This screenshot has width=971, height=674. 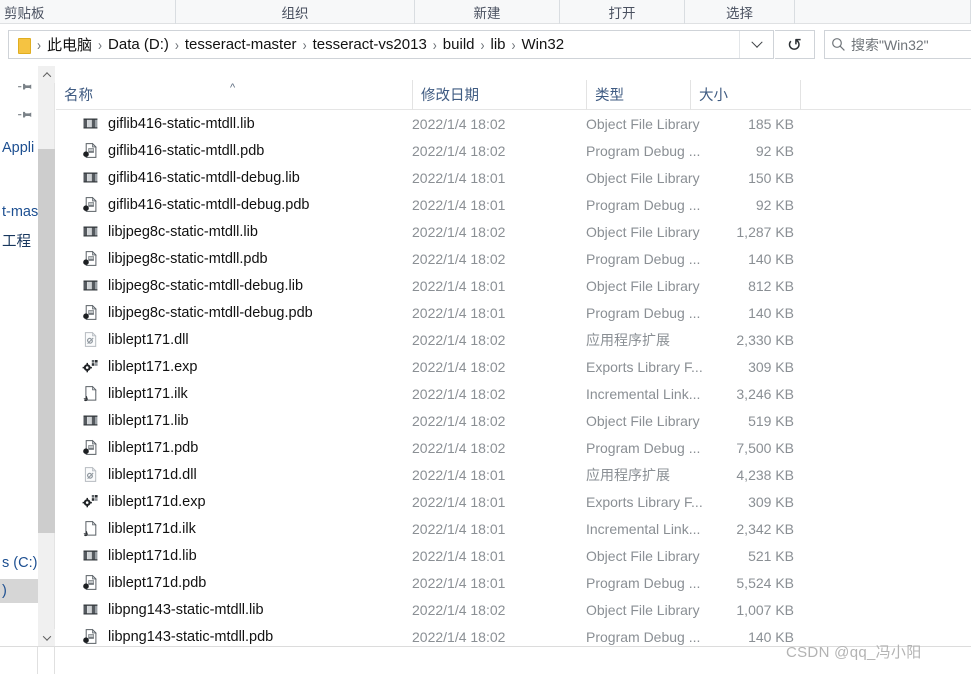 I want to click on breadcrumb-item-4: tesseract-vs2013, so click(x=370, y=44).